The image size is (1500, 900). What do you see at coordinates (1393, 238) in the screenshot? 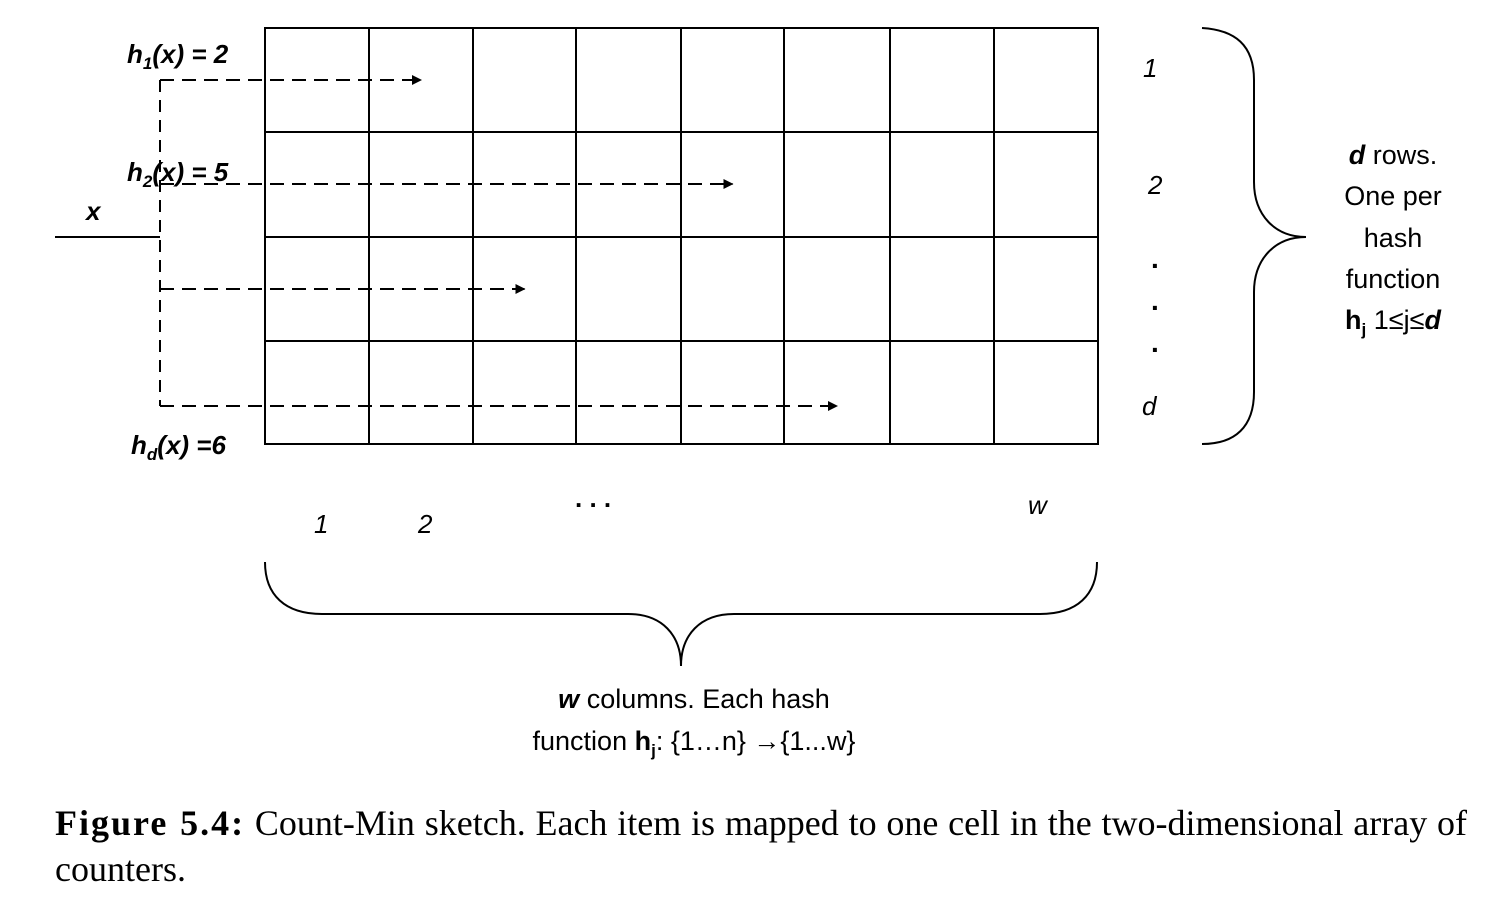
I see `rows-description-line-3: hash` at bounding box center [1393, 238].